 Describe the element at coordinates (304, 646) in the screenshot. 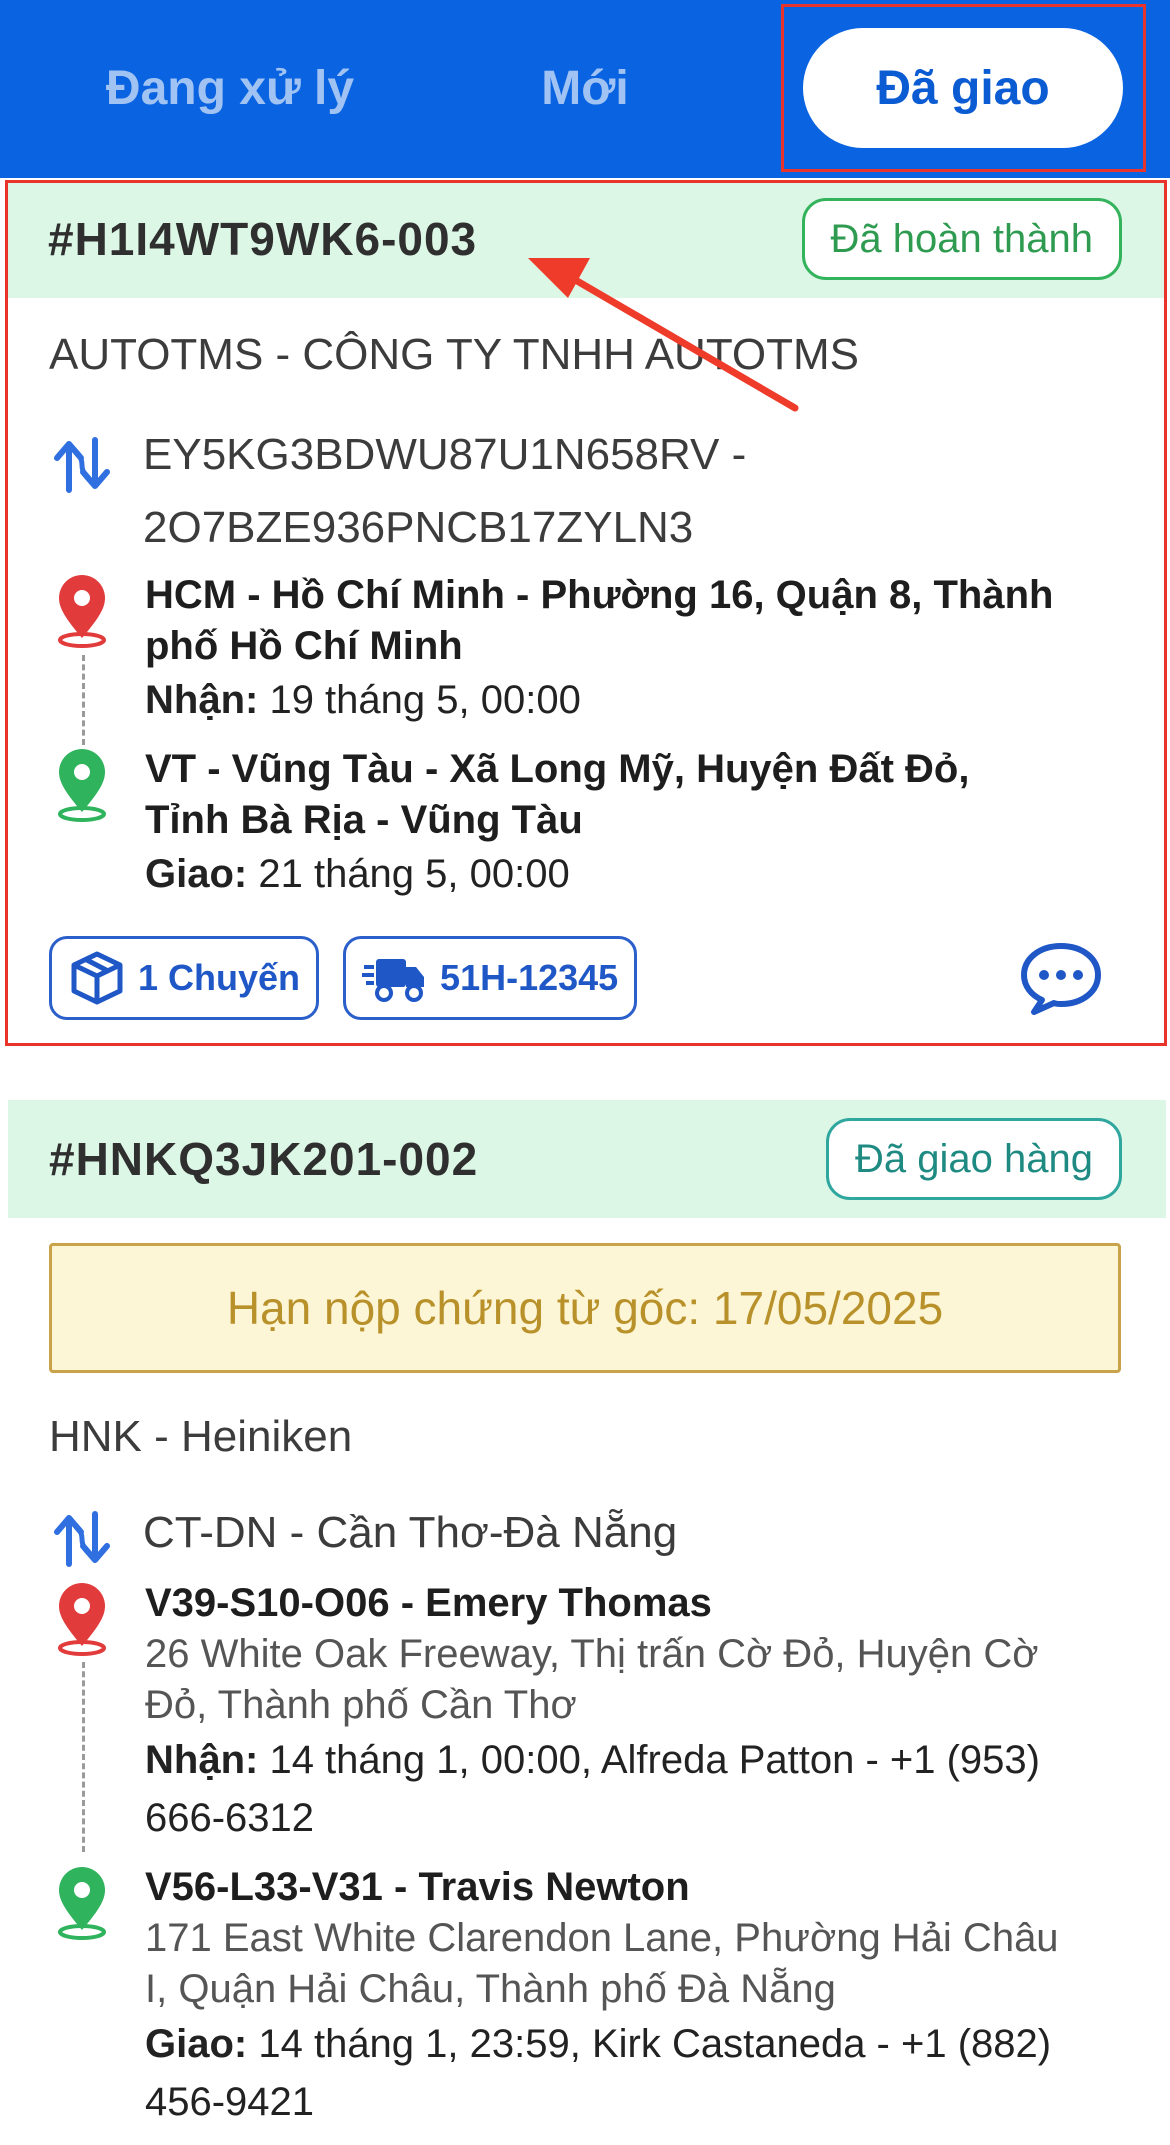

I see `pickup-title-line2: phố Hồ Chí Minh` at that location.